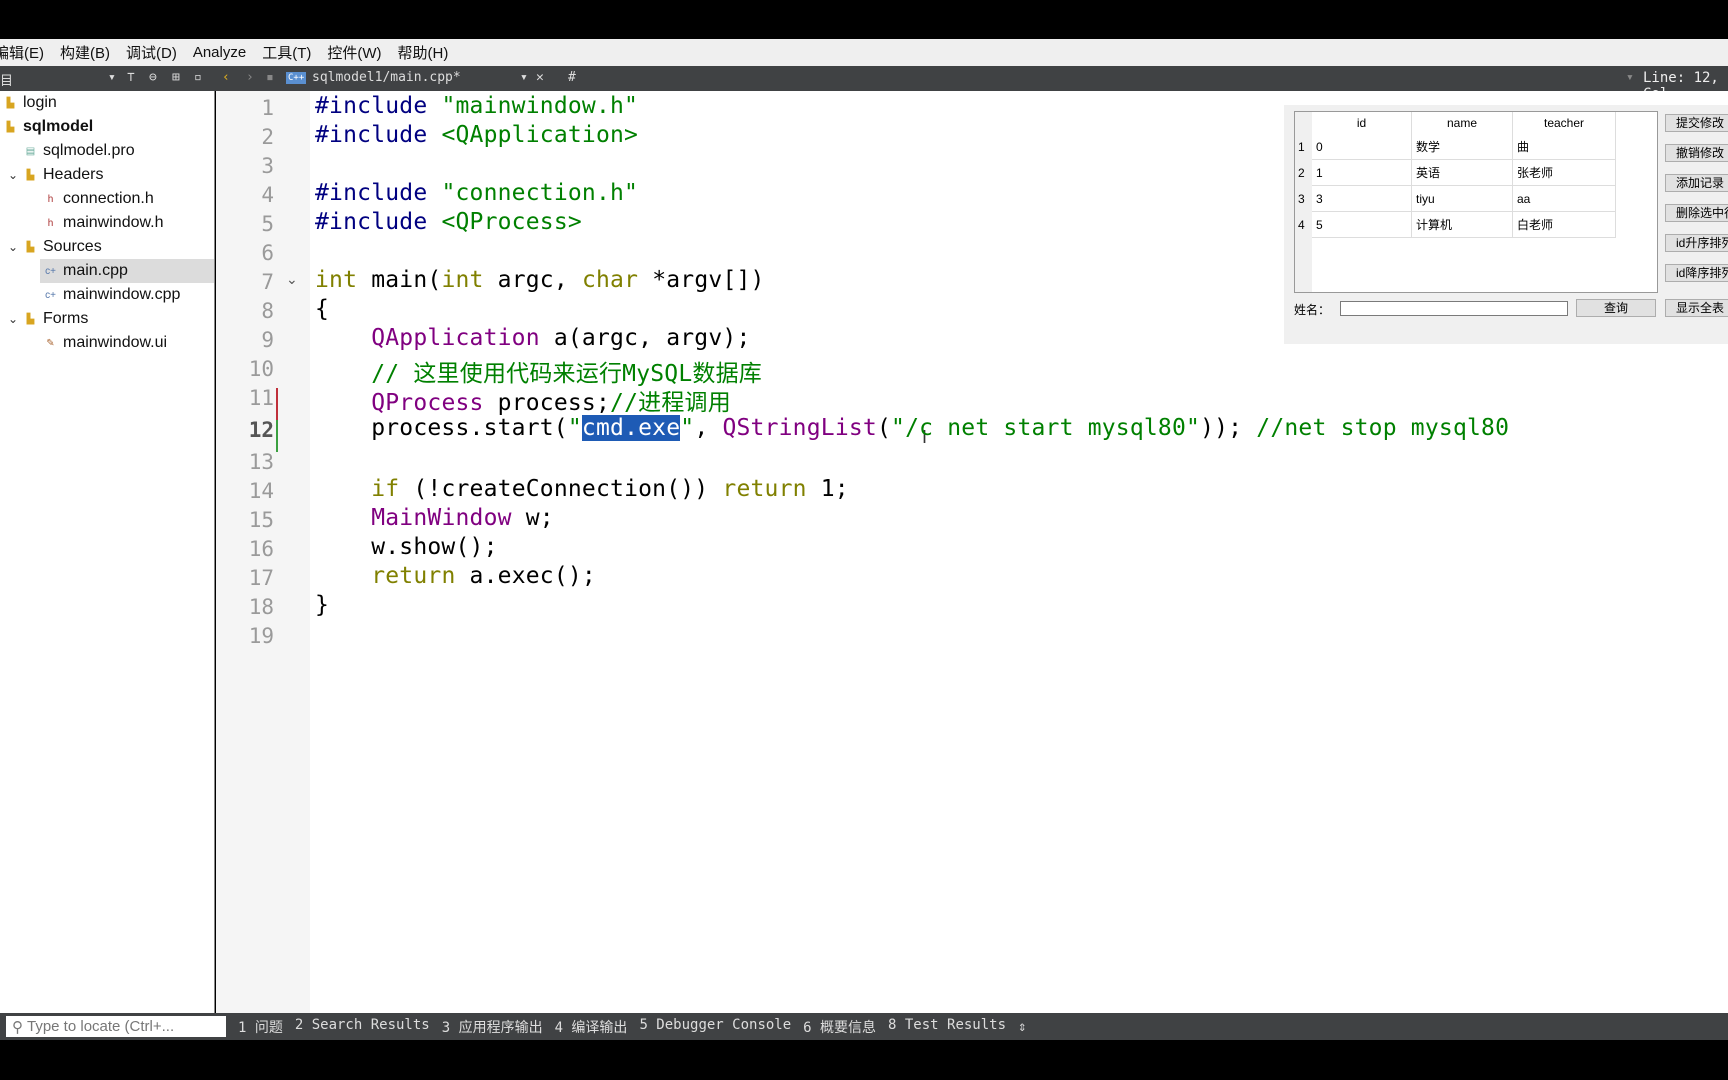 The height and width of the screenshot is (1080, 1728). I want to click on action-button: 提交修改, so click(1696, 123).